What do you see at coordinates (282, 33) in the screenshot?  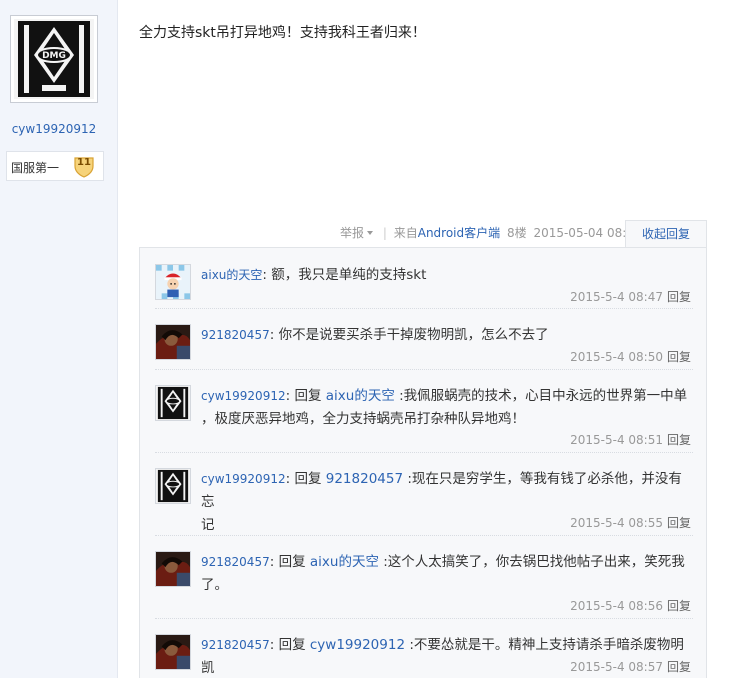 I see `post-content: 全力支持skt吊打异地鸡！支持我科王者归来！` at bounding box center [282, 33].